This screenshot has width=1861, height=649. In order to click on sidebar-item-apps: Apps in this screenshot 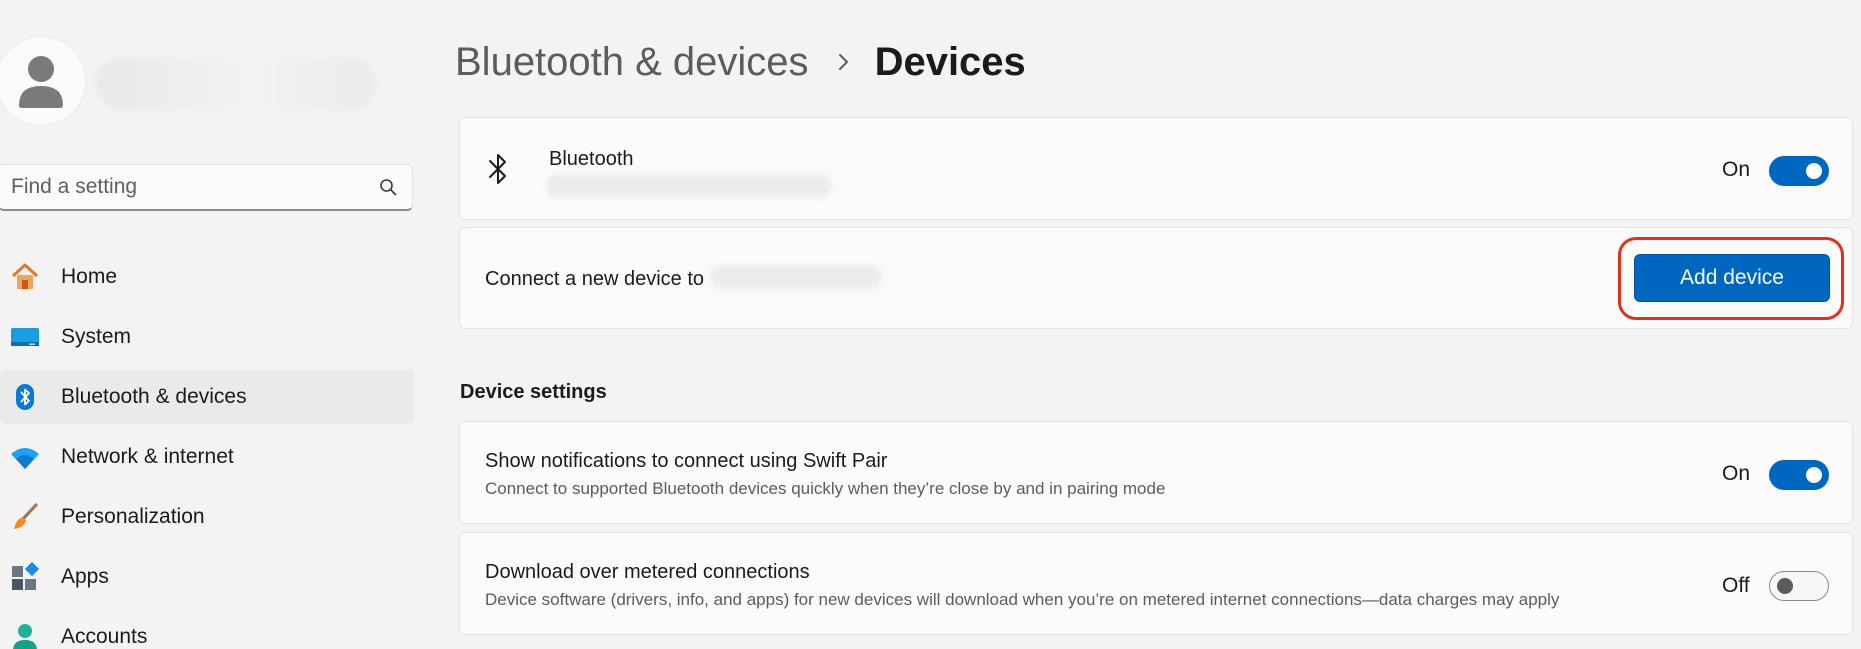, I will do `click(207, 577)`.